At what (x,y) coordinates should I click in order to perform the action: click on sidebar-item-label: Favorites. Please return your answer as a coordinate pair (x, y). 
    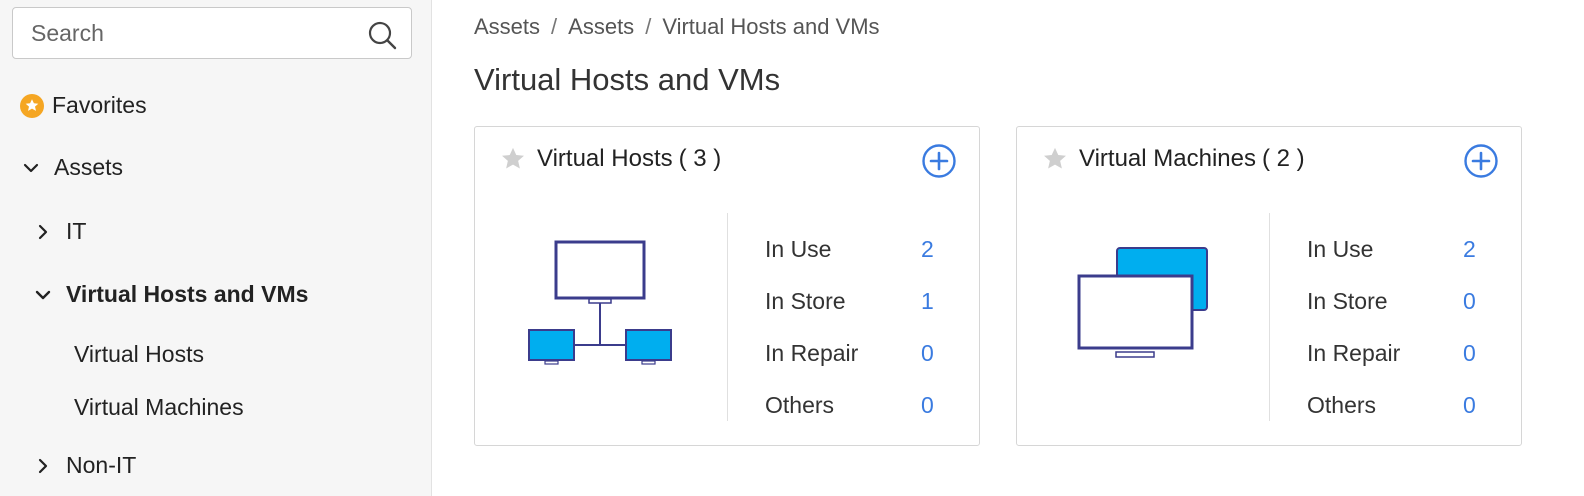
    Looking at the image, I should click on (99, 105).